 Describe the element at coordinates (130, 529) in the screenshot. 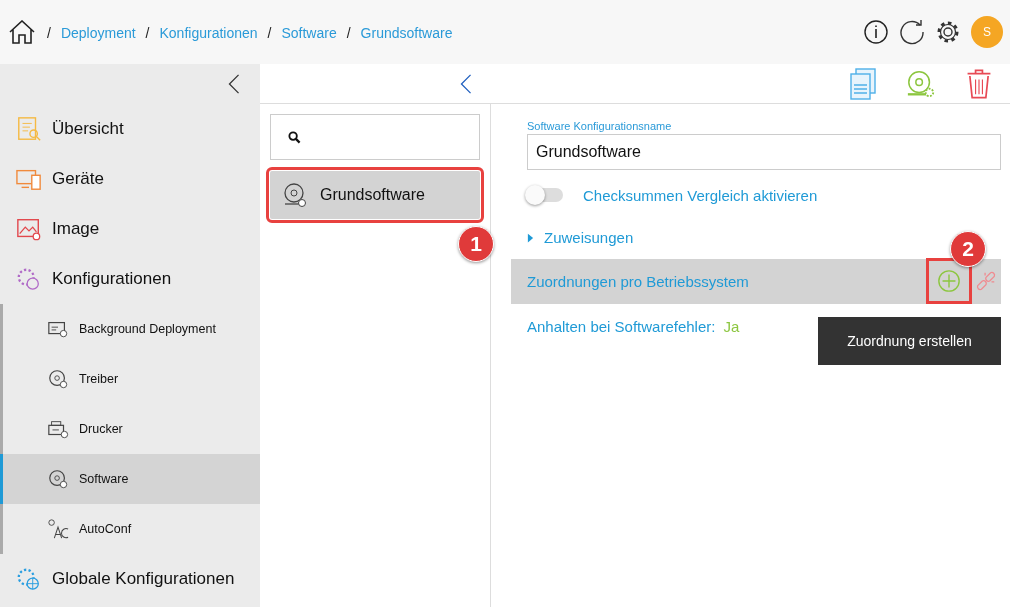

I see `sidebar-subitem: AutoConf` at that location.